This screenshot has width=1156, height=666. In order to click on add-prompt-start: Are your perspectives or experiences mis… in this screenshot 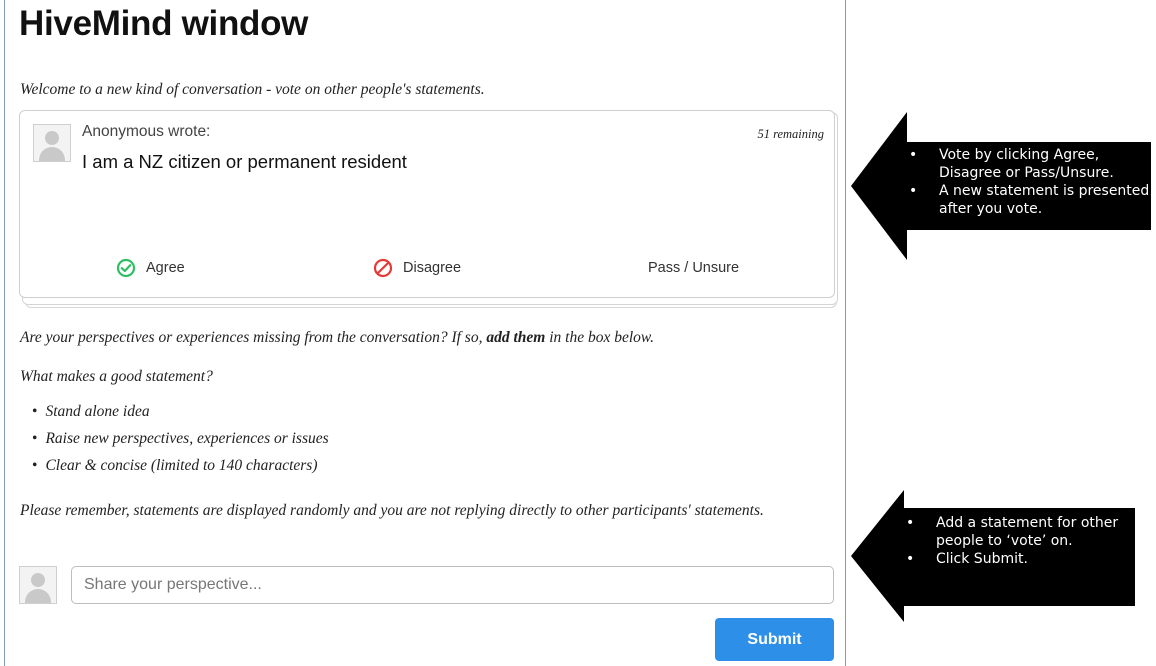, I will do `click(253, 337)`.